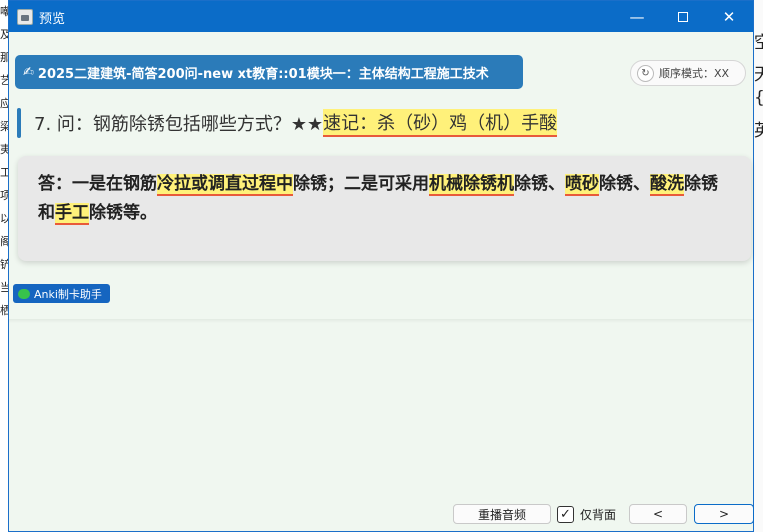 Image resolution: width=763 pixels, height=532 pixels. Describe the element at coordinates (598, 514) in the screenshot. I see `back-only-label: 仅背面` at that location.